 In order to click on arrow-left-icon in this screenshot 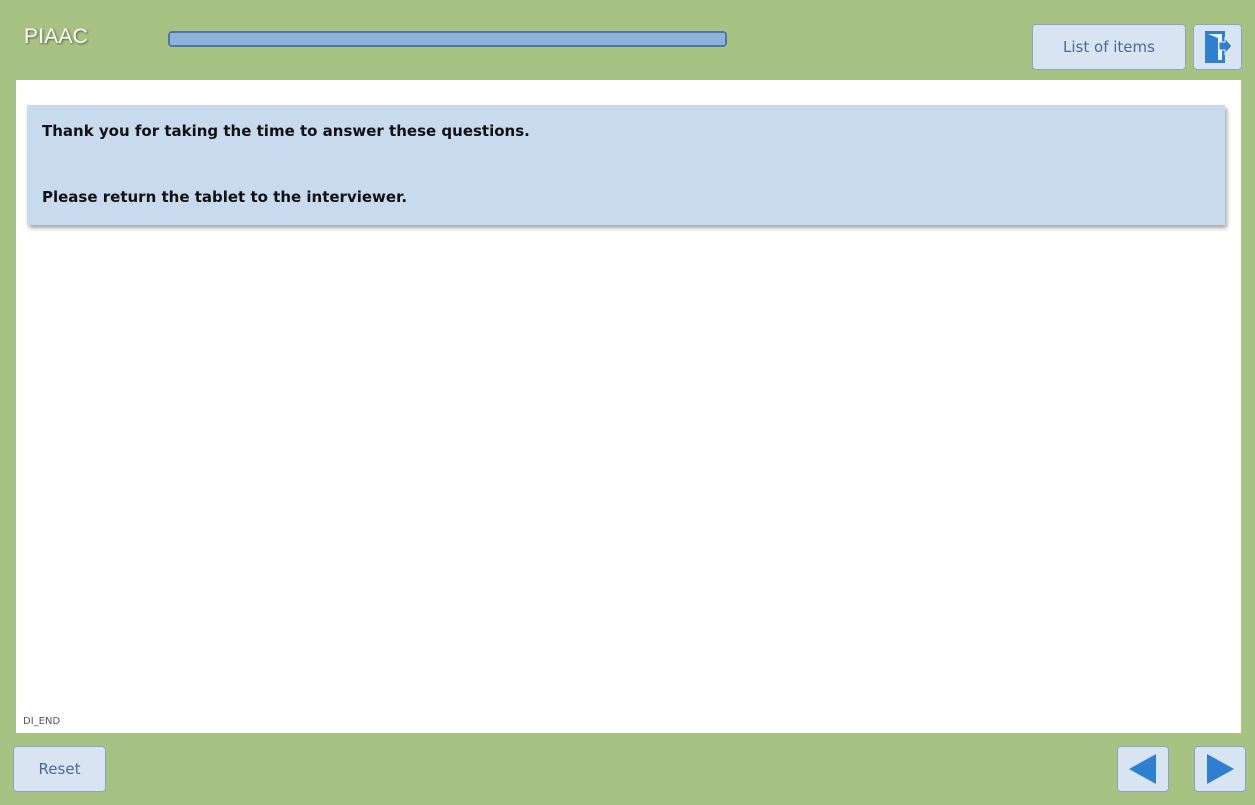, I will do `click(1142, 769)`.